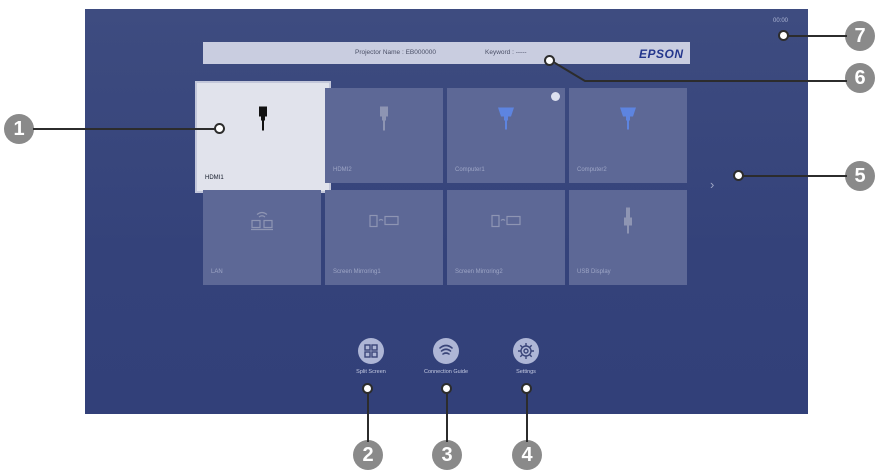 The image size is (877, 475). What do you see at coordinates (816, 36) in the screenshot?
I see `callout-7-line` at bounding box center [816, 36].